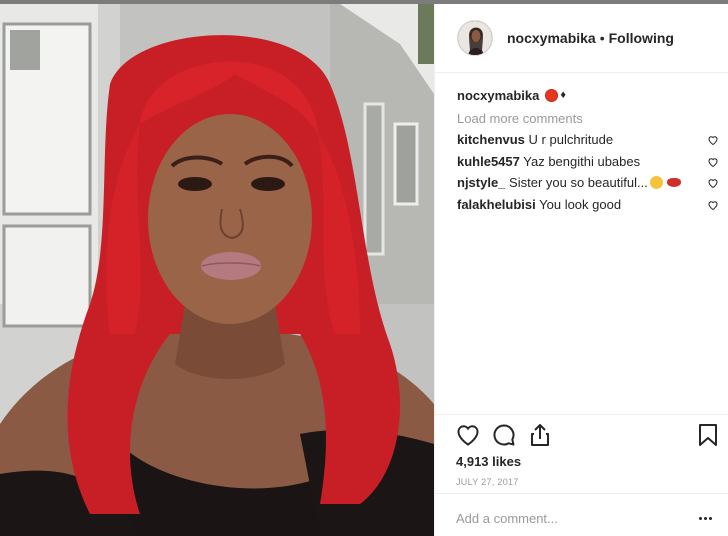 The image size is (728, 536). What do you see at coordinates (586, 435) in the screenshot?
I see `action-bar` at bounding box center [586, 435].